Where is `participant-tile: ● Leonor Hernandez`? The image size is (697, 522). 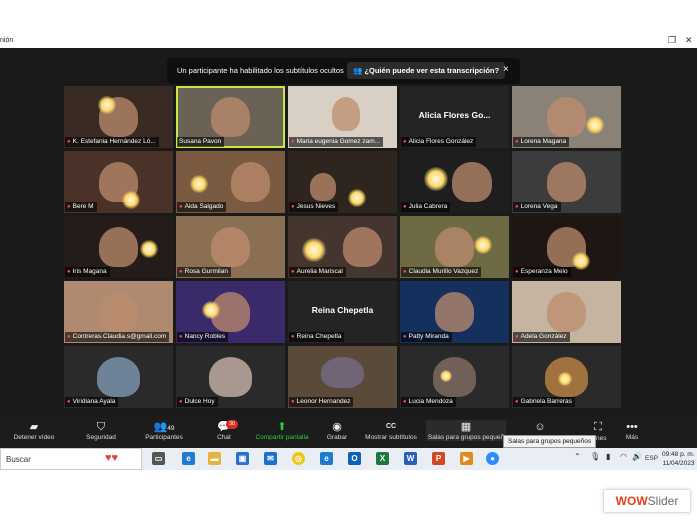 participant-tile: ● Leonor Hernandez is located at coordinates (342, 377).